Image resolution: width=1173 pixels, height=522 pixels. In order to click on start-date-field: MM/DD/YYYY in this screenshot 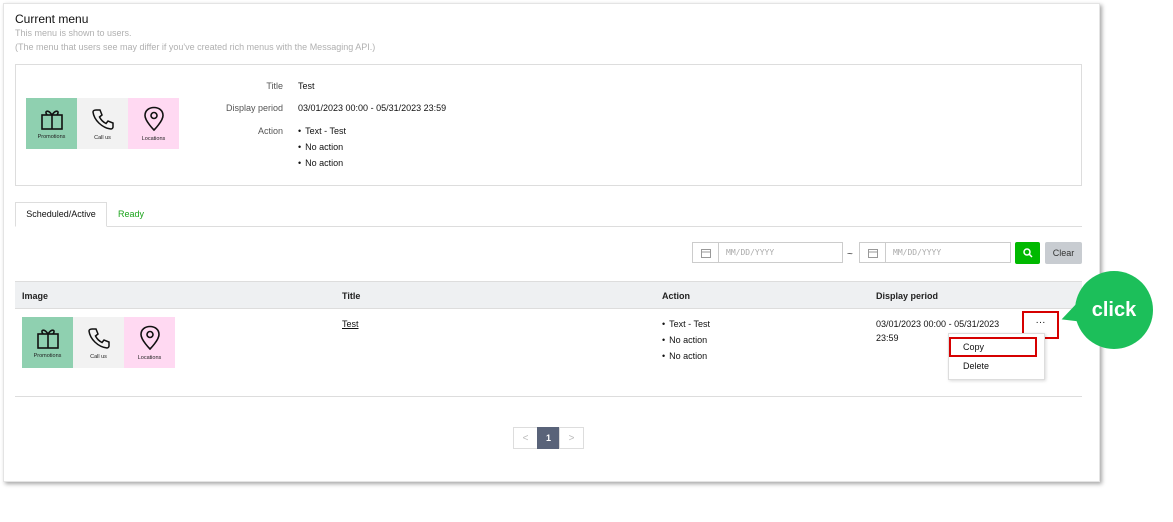, I will do `click(767, 252)`.